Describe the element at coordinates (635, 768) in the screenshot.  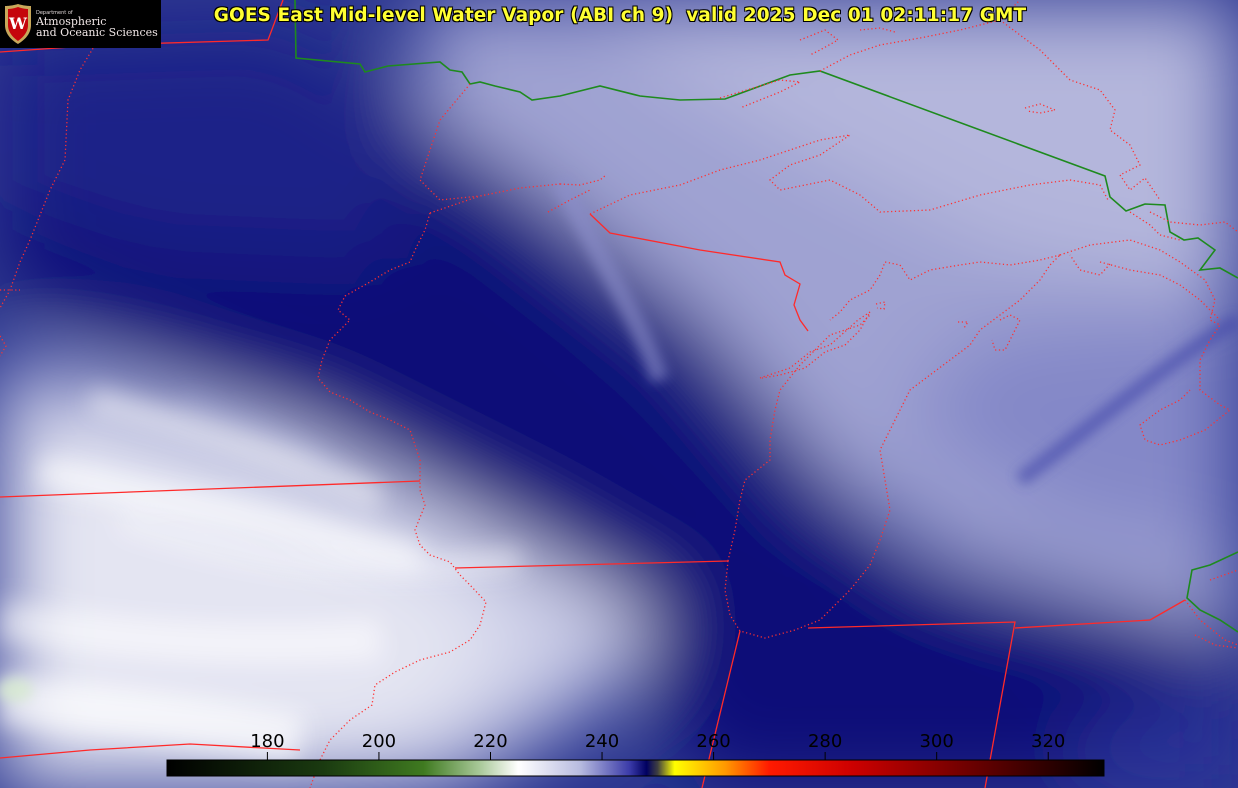
I see `colorbar-gradient` at that location.